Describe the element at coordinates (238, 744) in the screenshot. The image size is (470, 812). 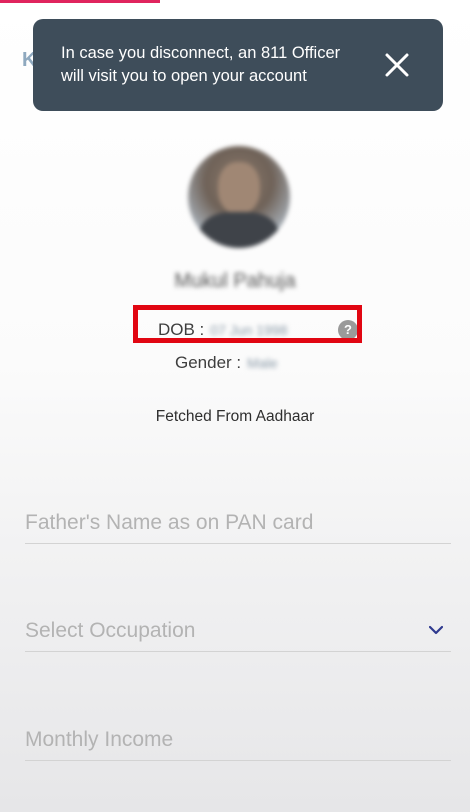
I see `monthly-income-field: Monthly Income` at that location.